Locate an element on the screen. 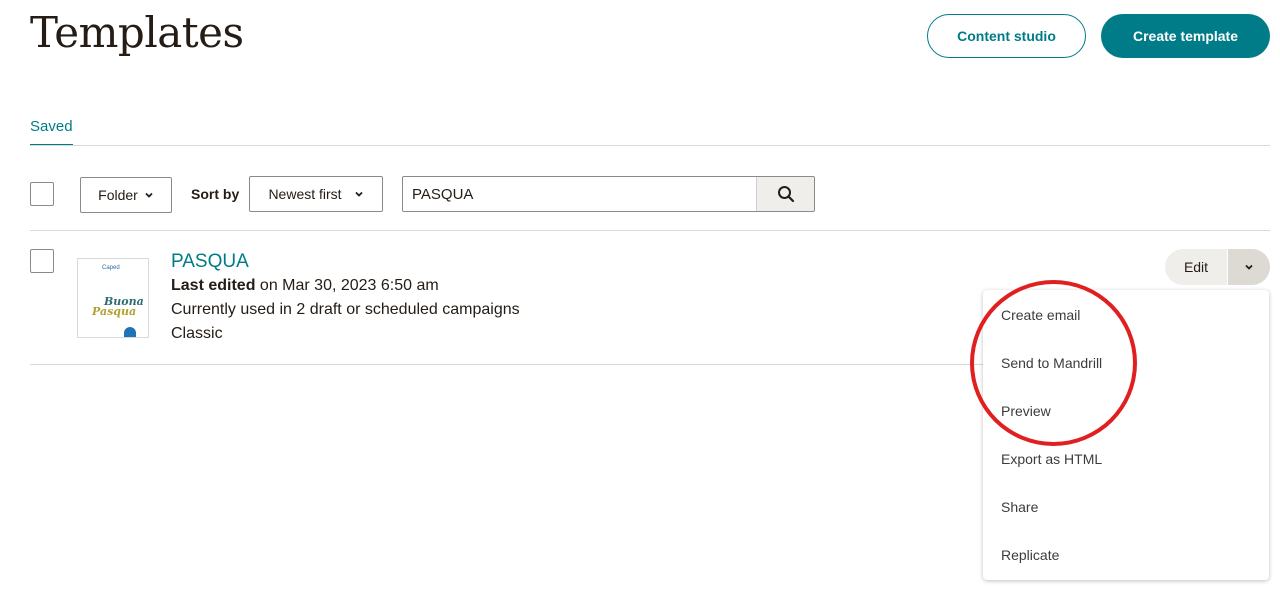 Image resolution: width=1280 pixels, height=589 pixels. folder-dropdown: Folder is located at coordinates (126, 195).